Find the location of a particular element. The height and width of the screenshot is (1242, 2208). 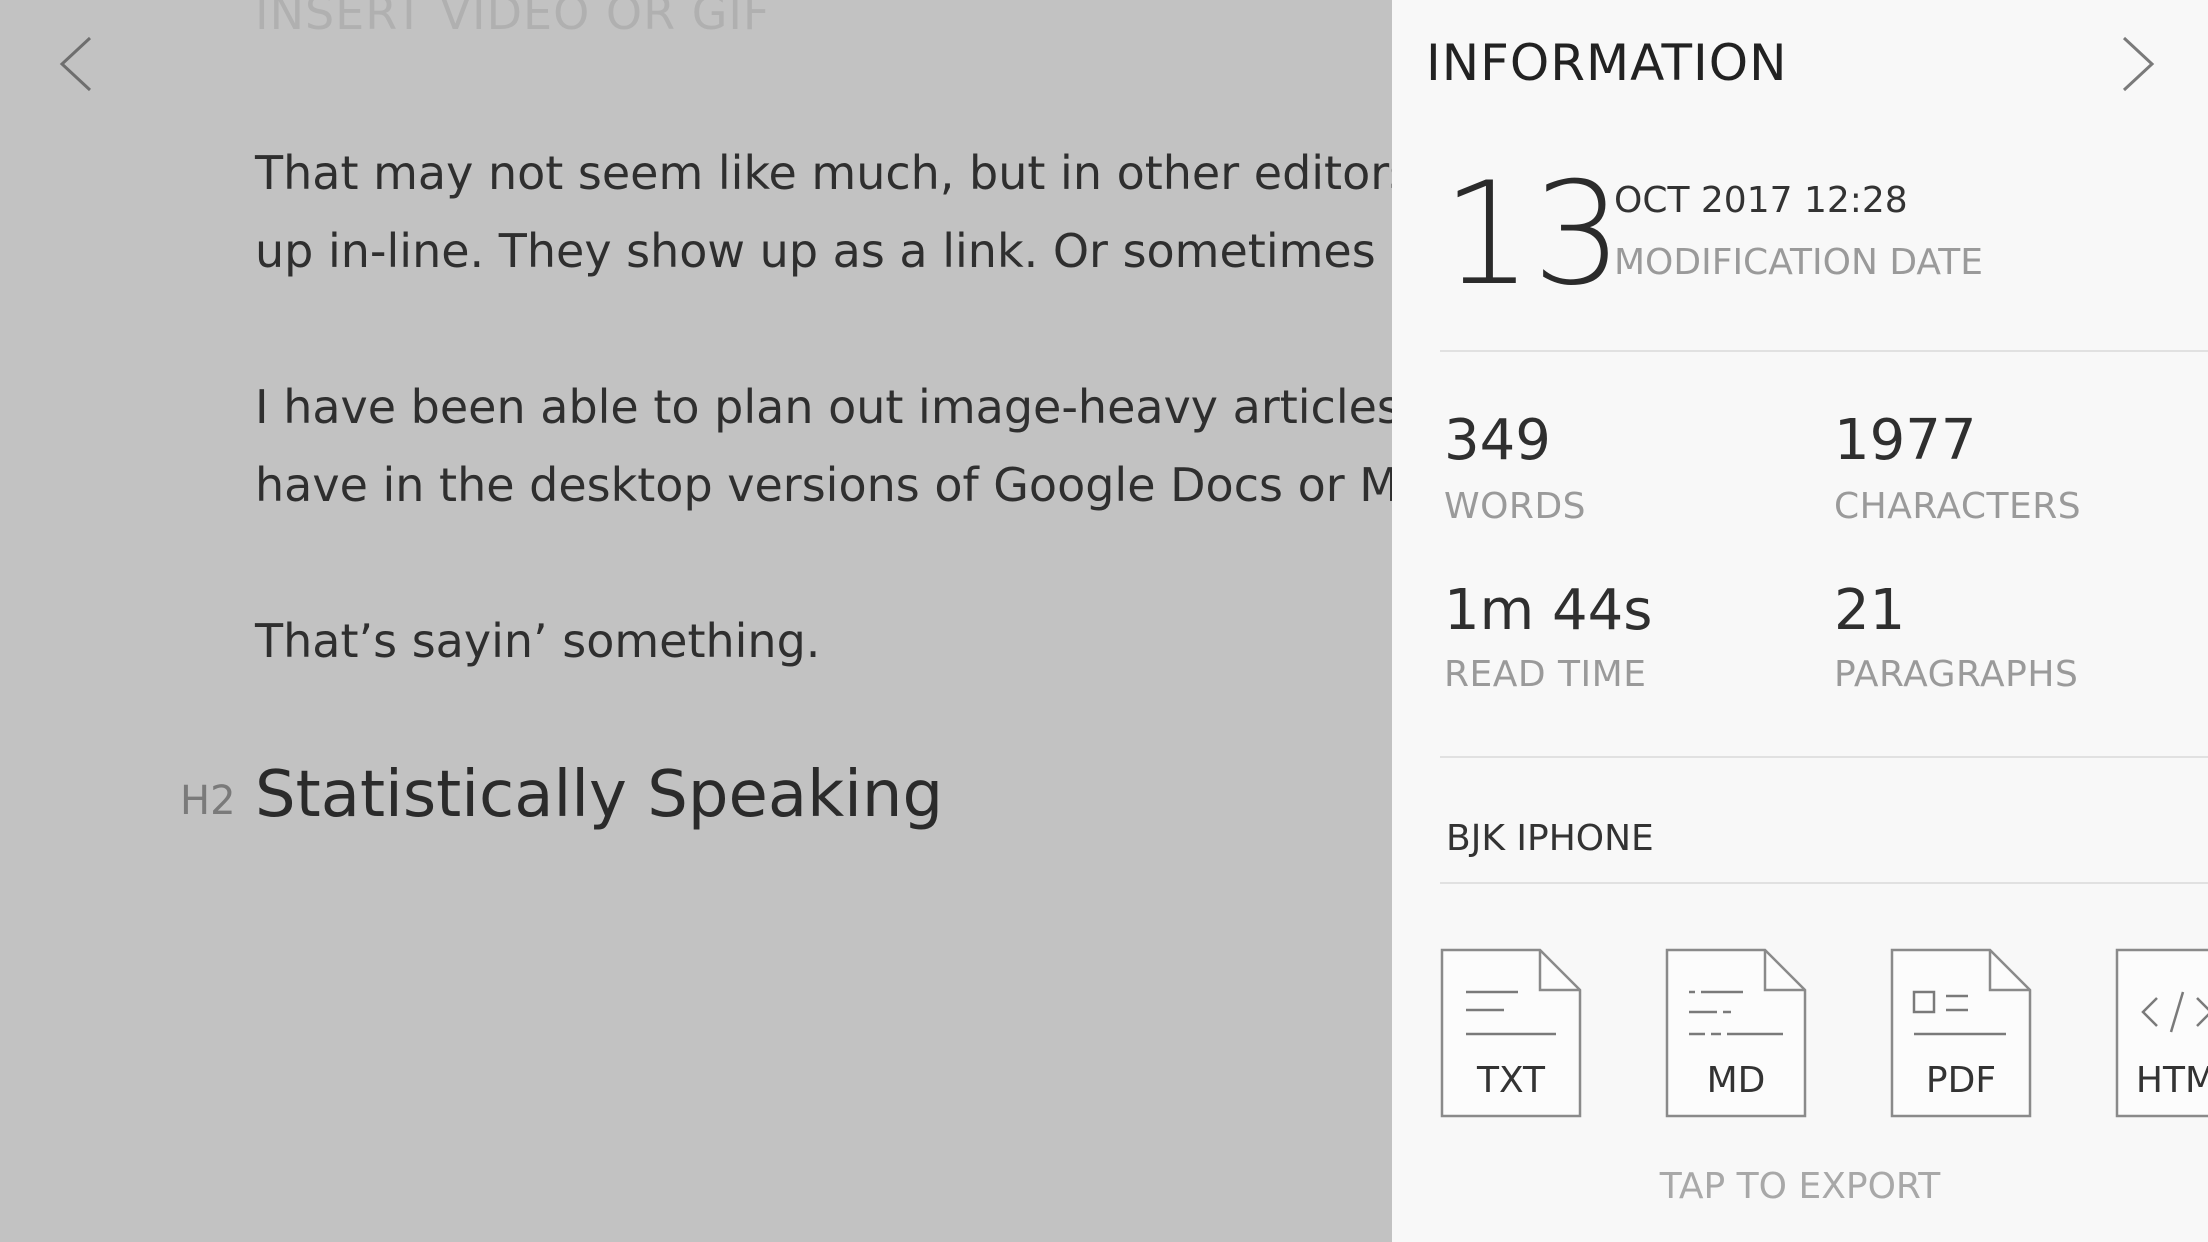

export-format-label: TXT is located at coordinates (1510, 1080).